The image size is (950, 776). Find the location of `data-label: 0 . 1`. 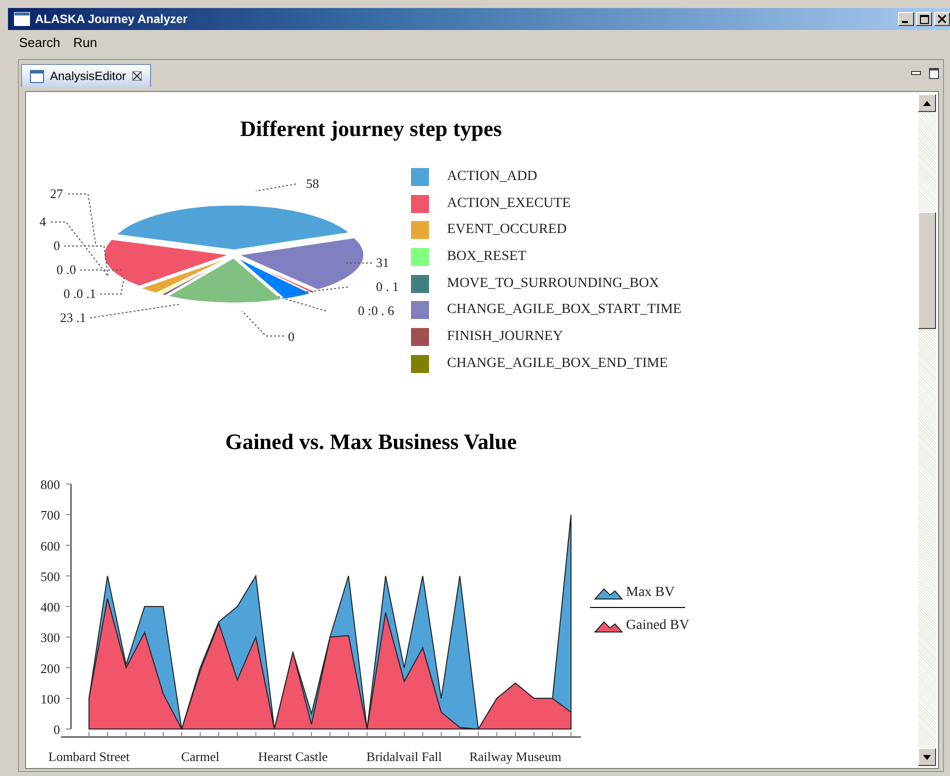

data-label: 0 . 1 is located at coordinates (387, 286).